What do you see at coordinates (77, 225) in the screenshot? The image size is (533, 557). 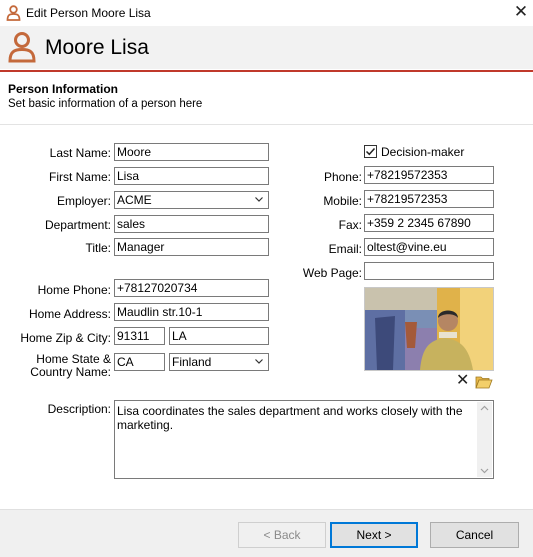 I see `department-label: Department:` at bounding box center [77, 225].